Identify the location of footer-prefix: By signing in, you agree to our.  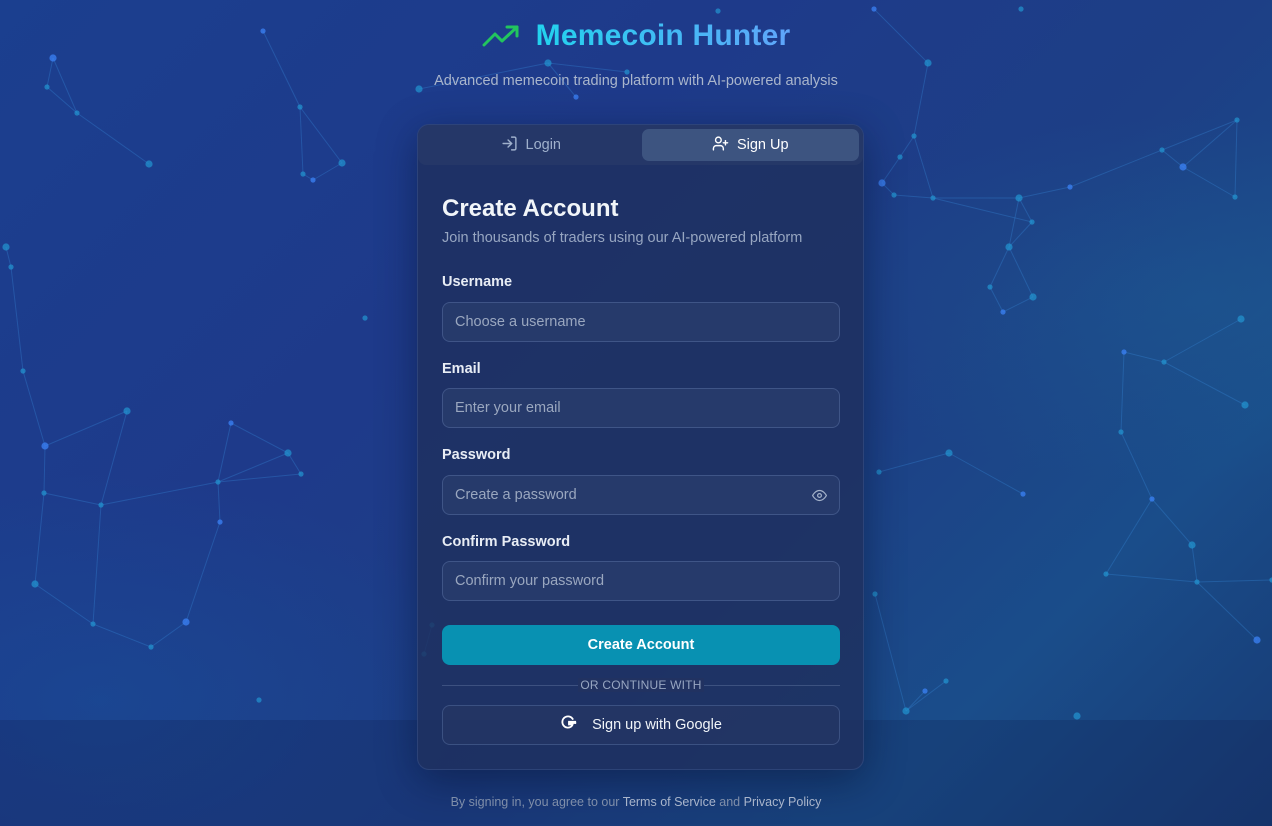
(535, 802).